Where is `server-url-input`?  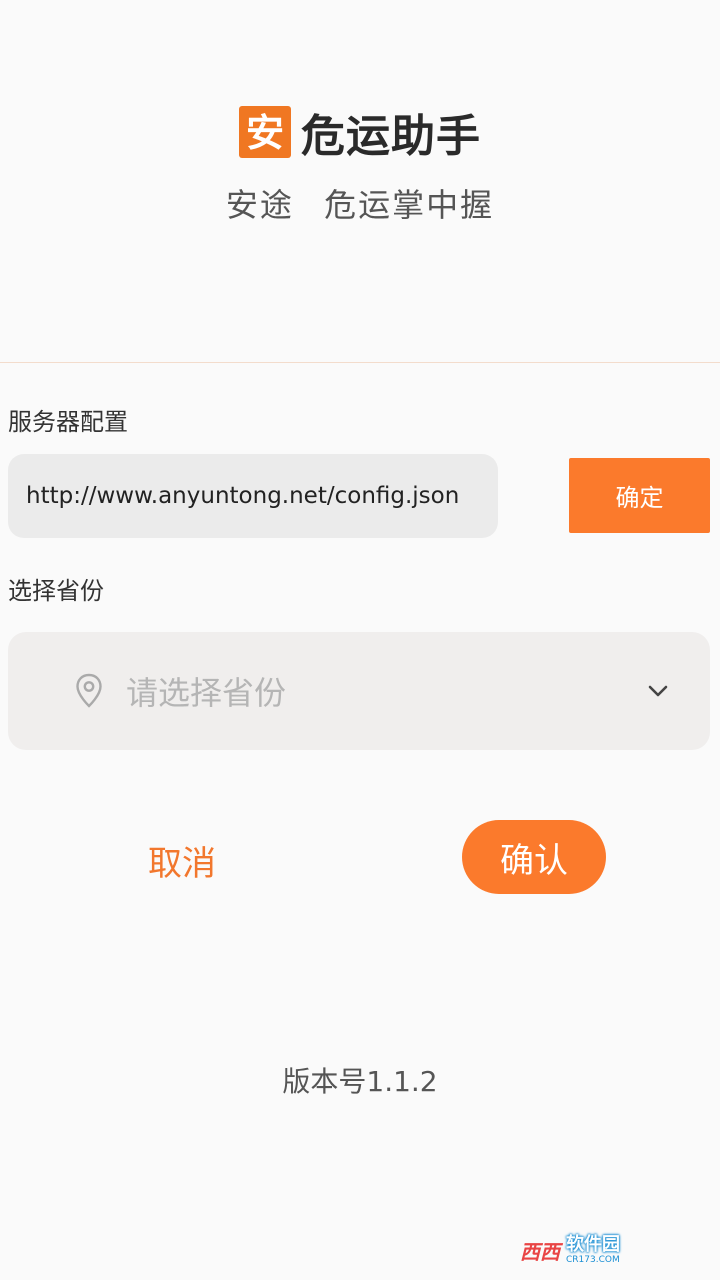 server-url-input is located at coordinates (253, 496).